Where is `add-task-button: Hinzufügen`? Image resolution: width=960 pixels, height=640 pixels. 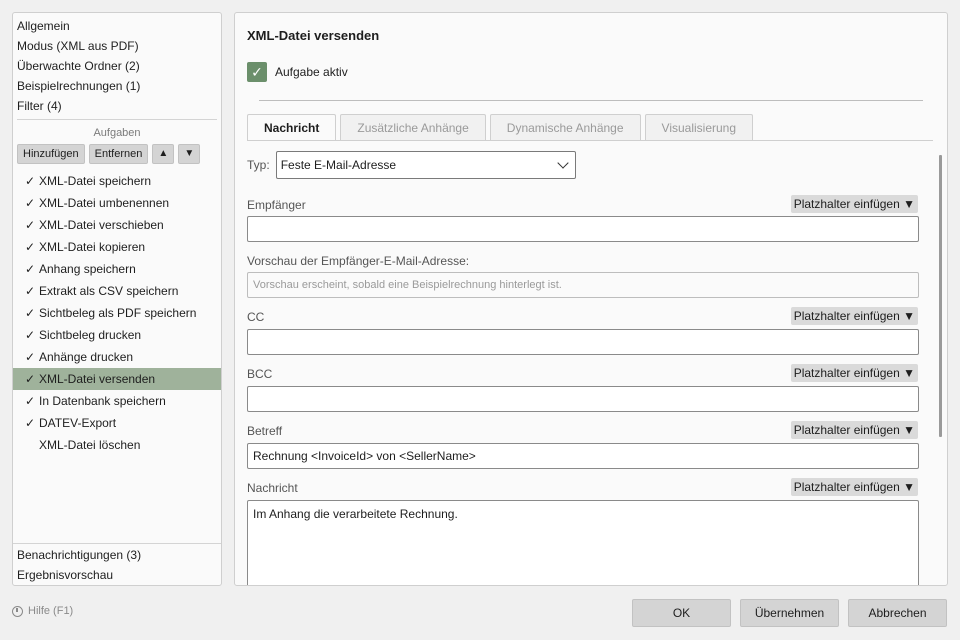 add-task-button: Hinzufügen is located at coordinates (51, 154).